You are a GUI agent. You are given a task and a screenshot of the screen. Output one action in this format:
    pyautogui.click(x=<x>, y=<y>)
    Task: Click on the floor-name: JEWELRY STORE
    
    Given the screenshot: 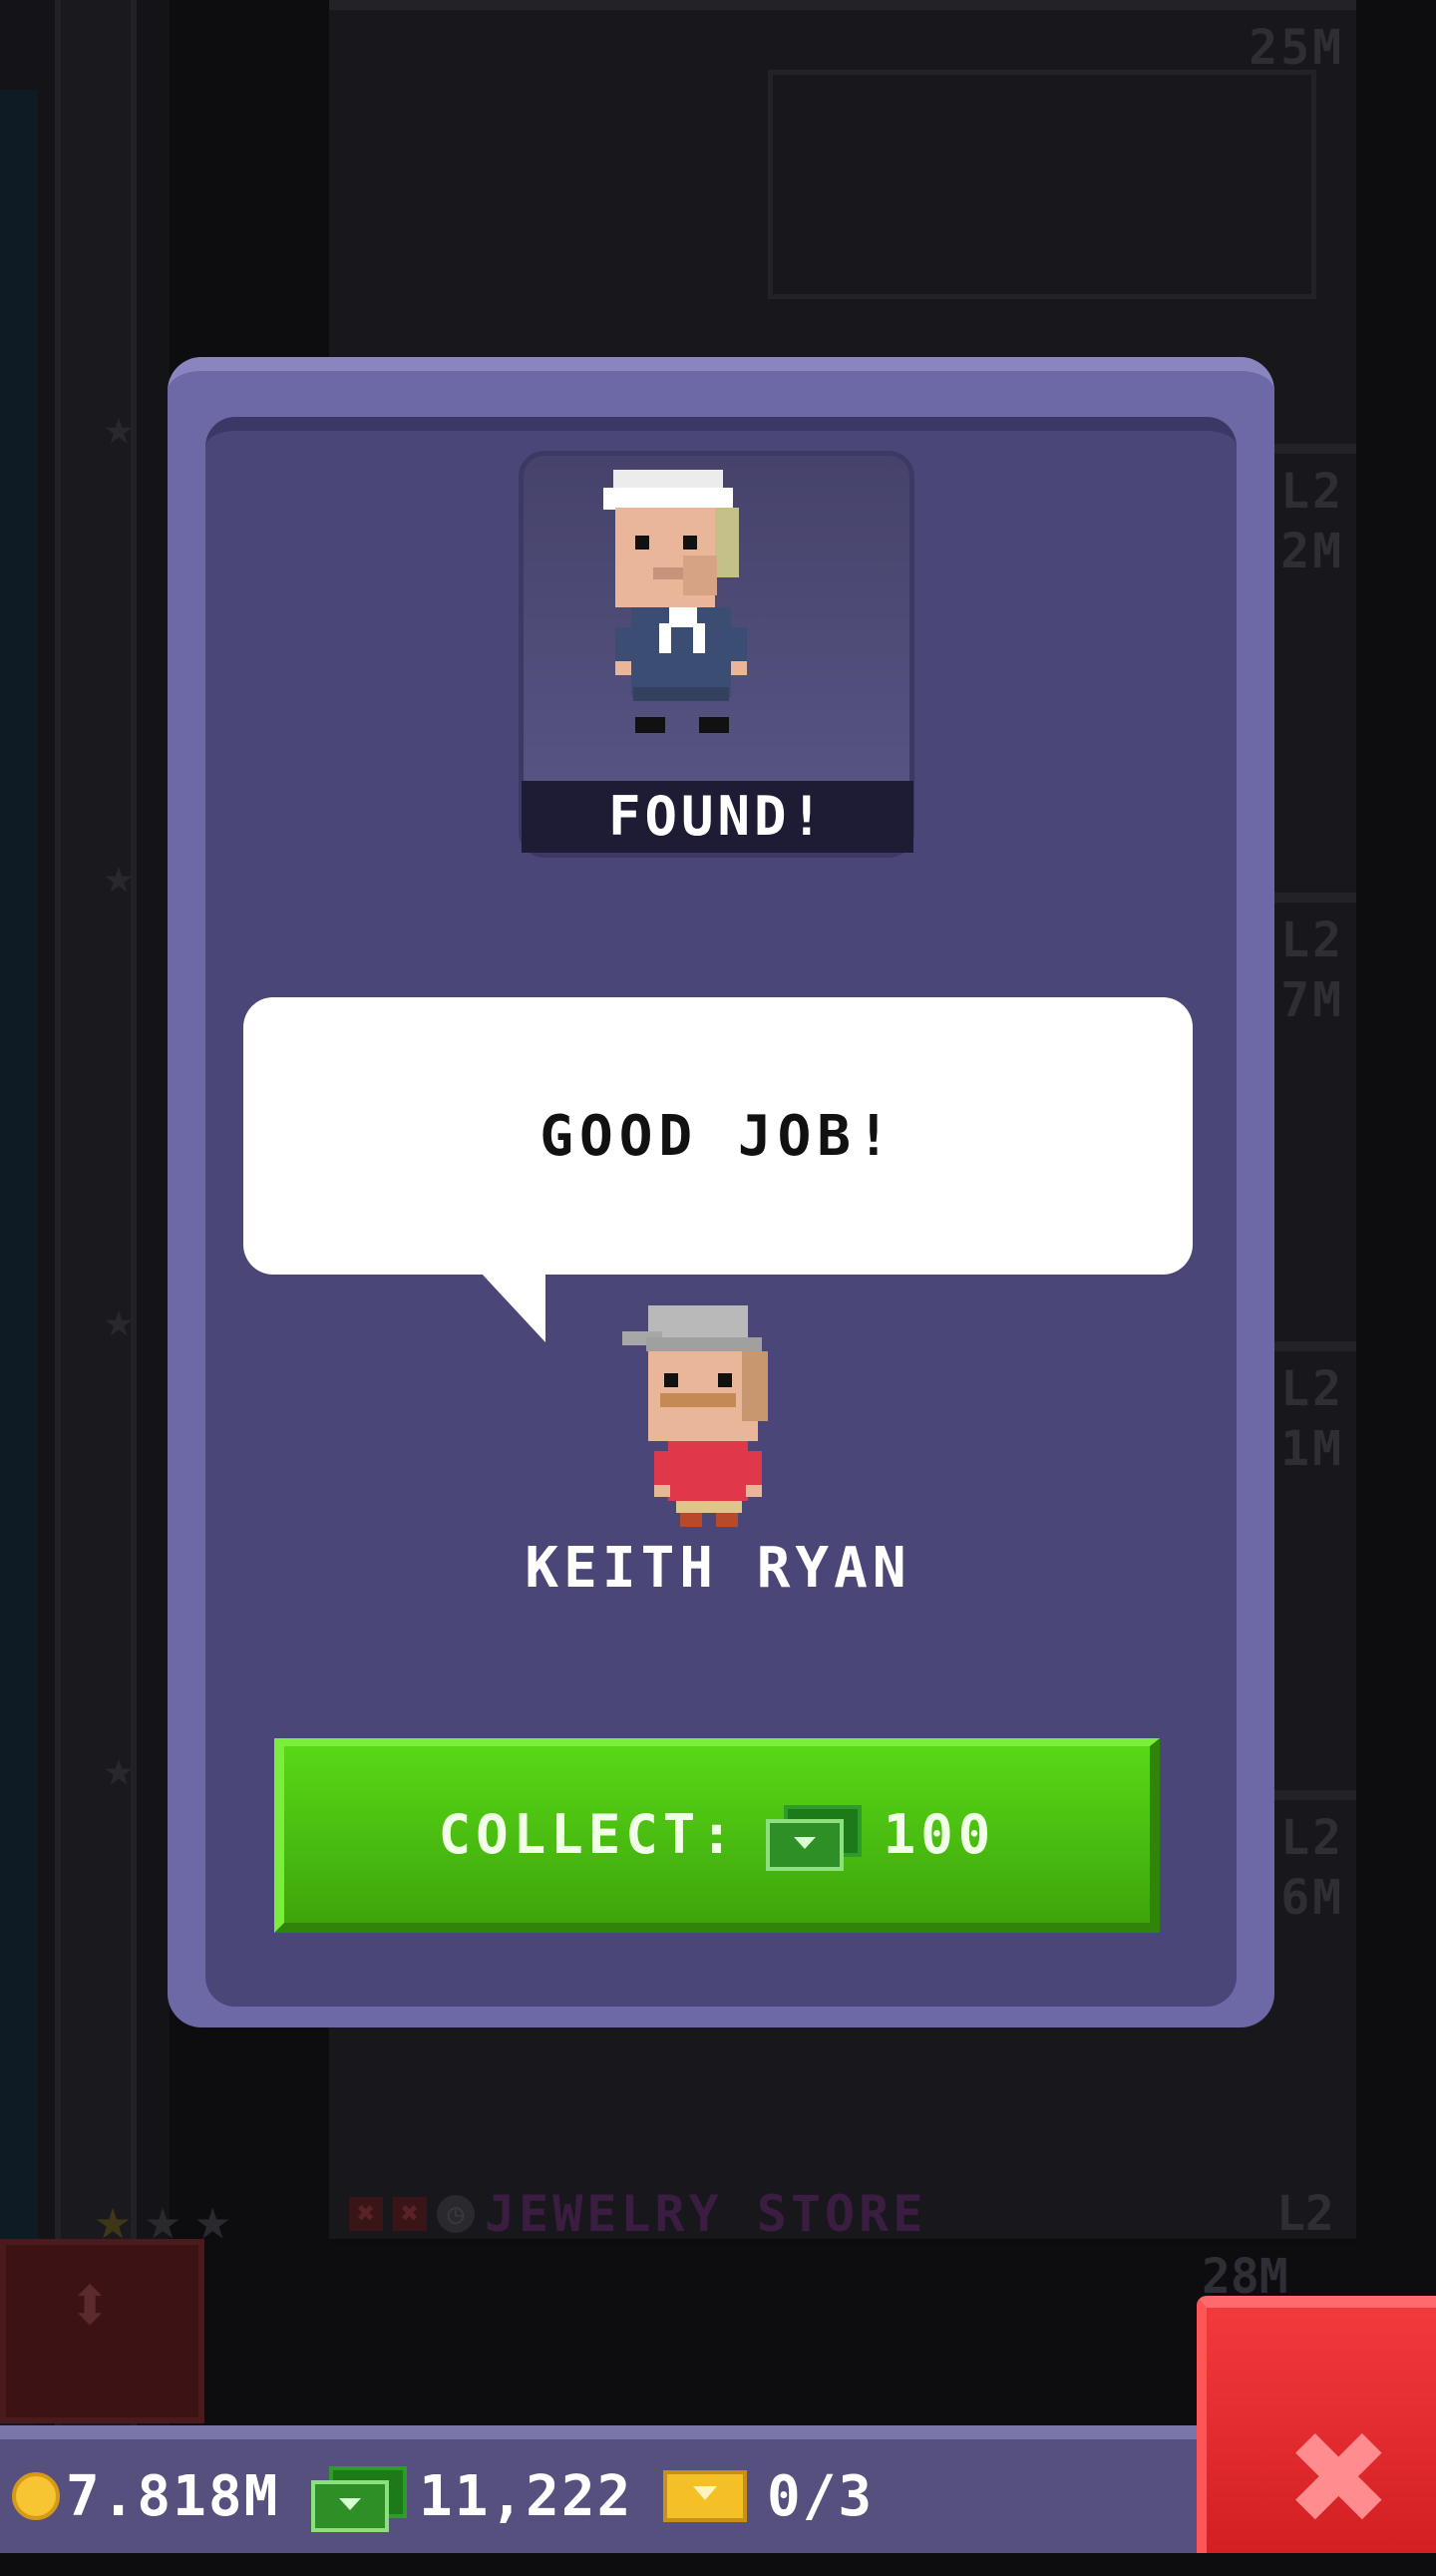 What is the action you would take?
    pyautogui.click(x=706, y=2214)
    